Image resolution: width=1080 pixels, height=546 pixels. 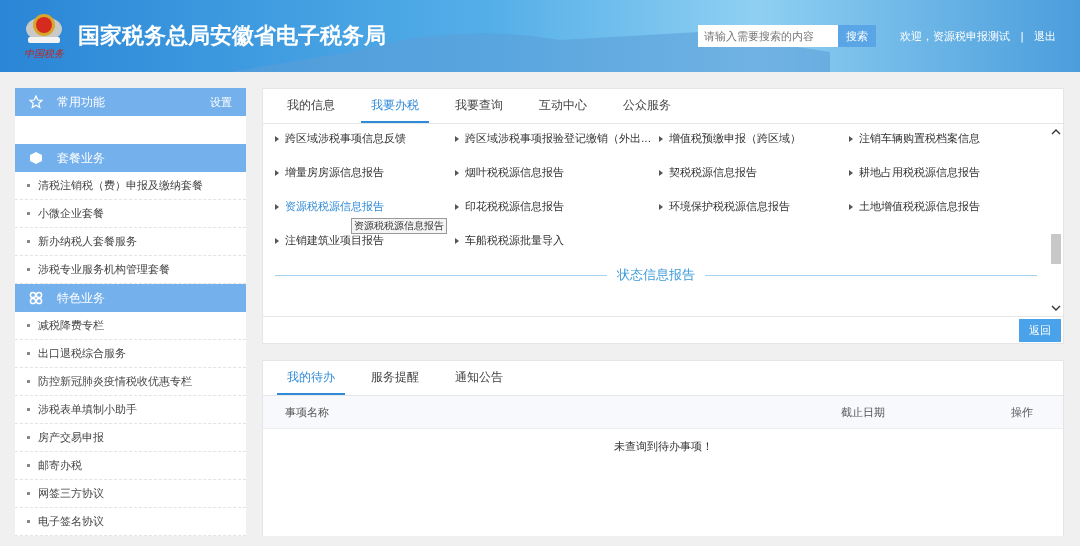 What do you see at coordinates (647, 106) in the screenshot?
I see `tab: 公众服务` at bounding box center [647, 106].